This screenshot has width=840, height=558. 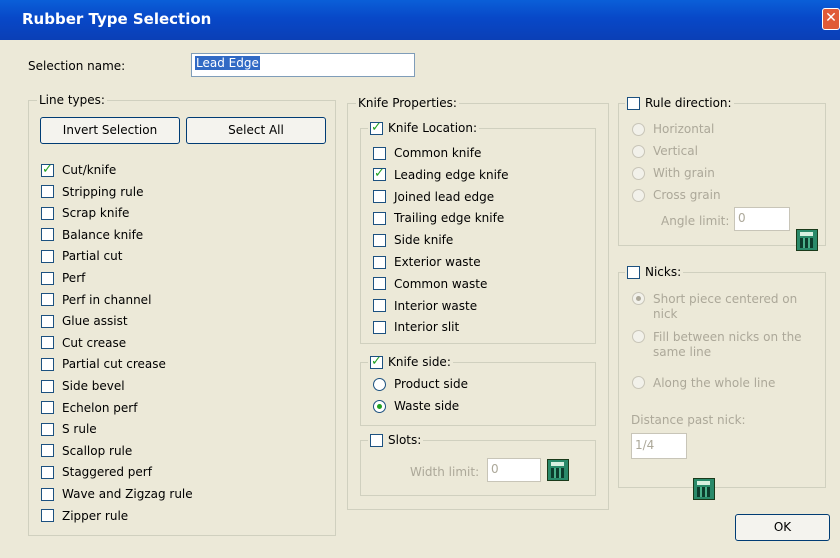 I want to click on knife-location-exterior-waste: Exterior waste, so click(x=427, y=262).